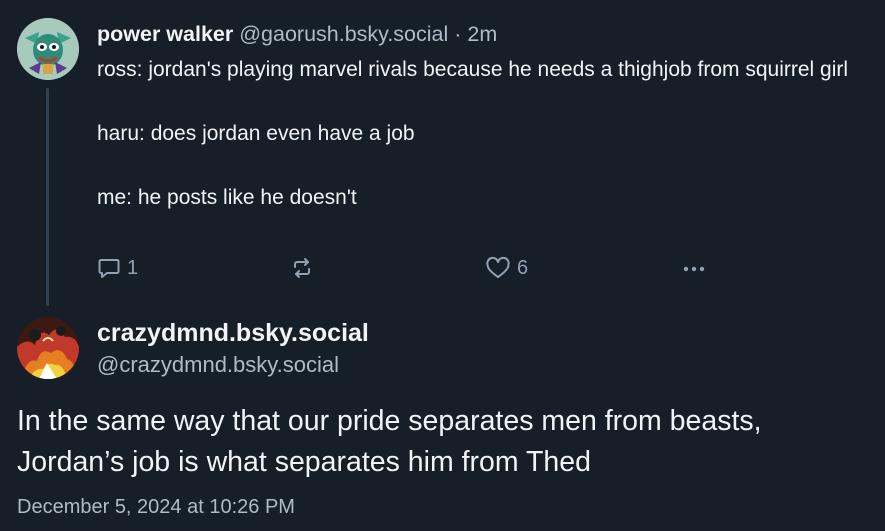  Describe the element at coordinates (109, 268) in the screenshot. I see `speech-bubble-icon` at that location.